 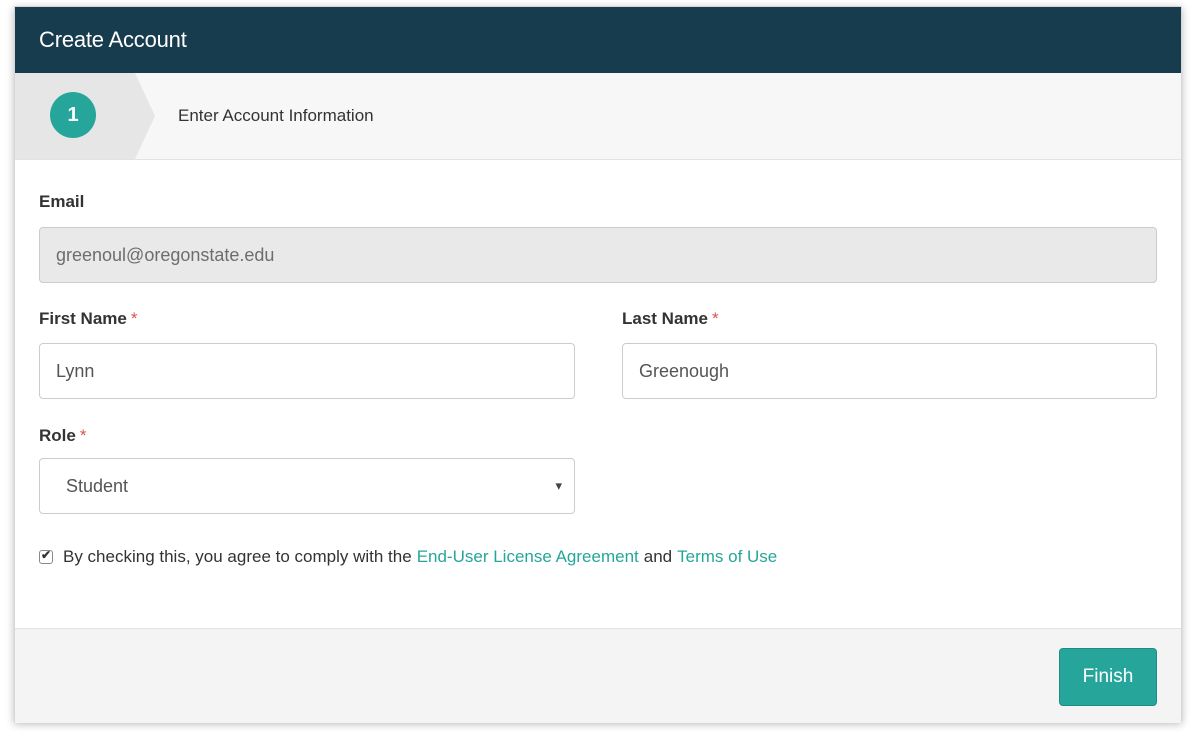 I want to click on step-number-badge: 1, so click(x=73, y=115).